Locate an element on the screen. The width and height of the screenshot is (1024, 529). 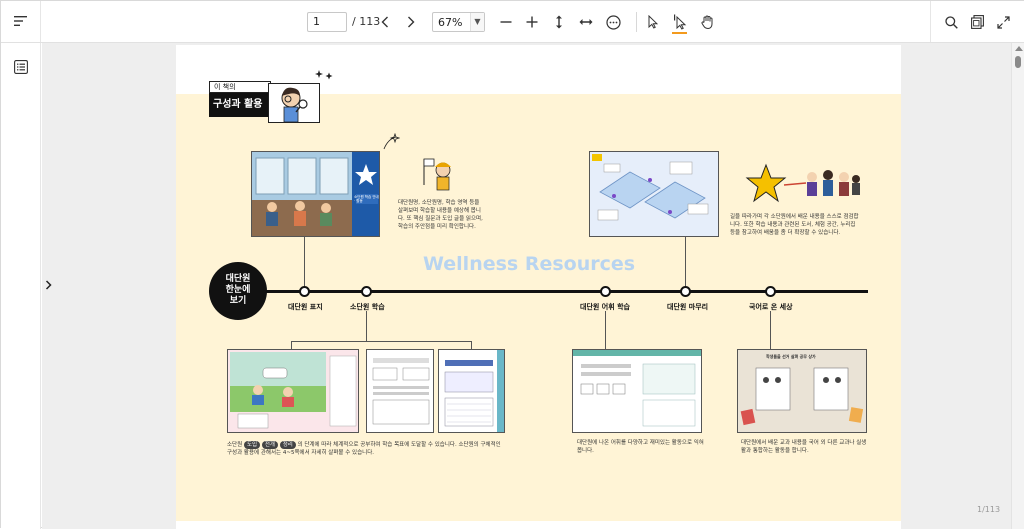
page-indicator: 1/113 is located at coordinates (989, 509).